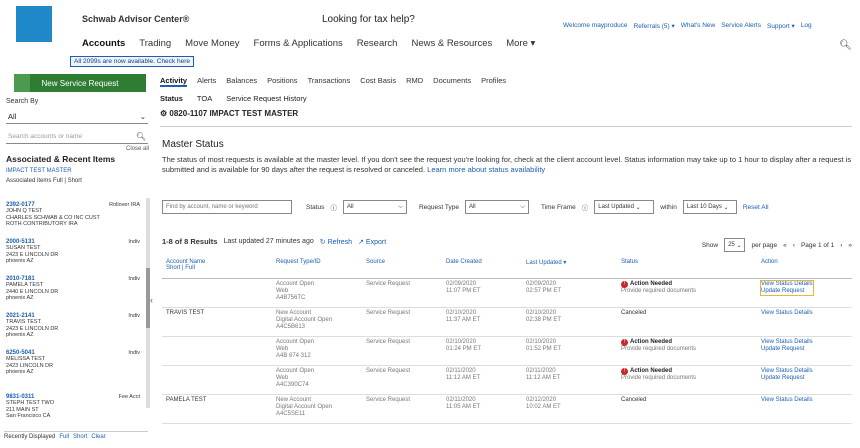 This screenshot has height=448, width=860. I want to click on within-select: Last 10 Days ⌄, so click(709, 207).